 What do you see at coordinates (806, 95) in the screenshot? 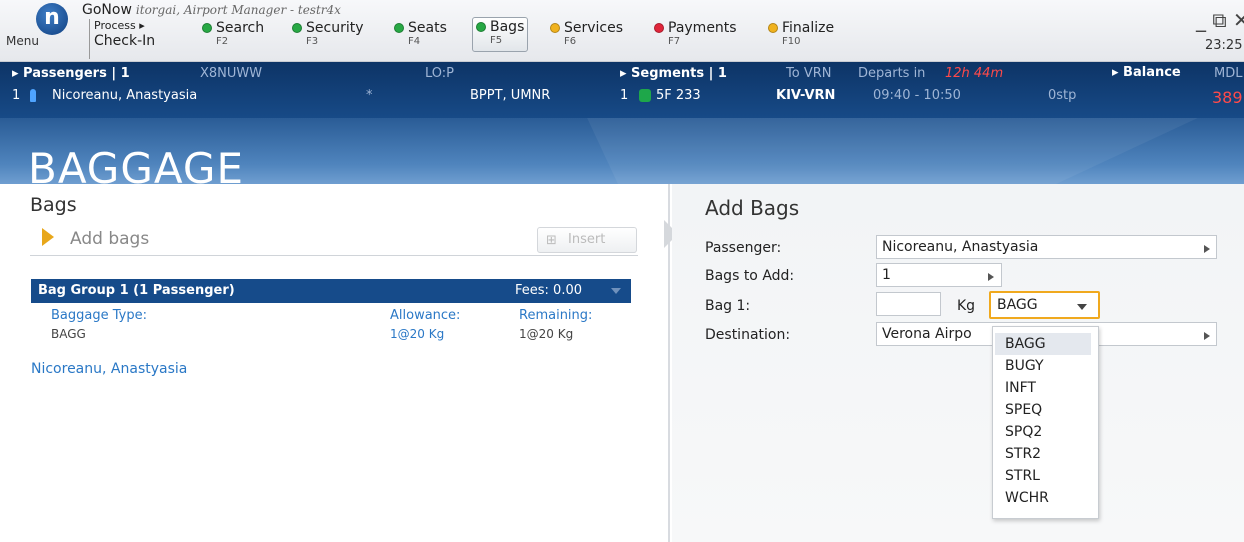
I see `route: KIV-VRN` at bounding box center [806, 95].